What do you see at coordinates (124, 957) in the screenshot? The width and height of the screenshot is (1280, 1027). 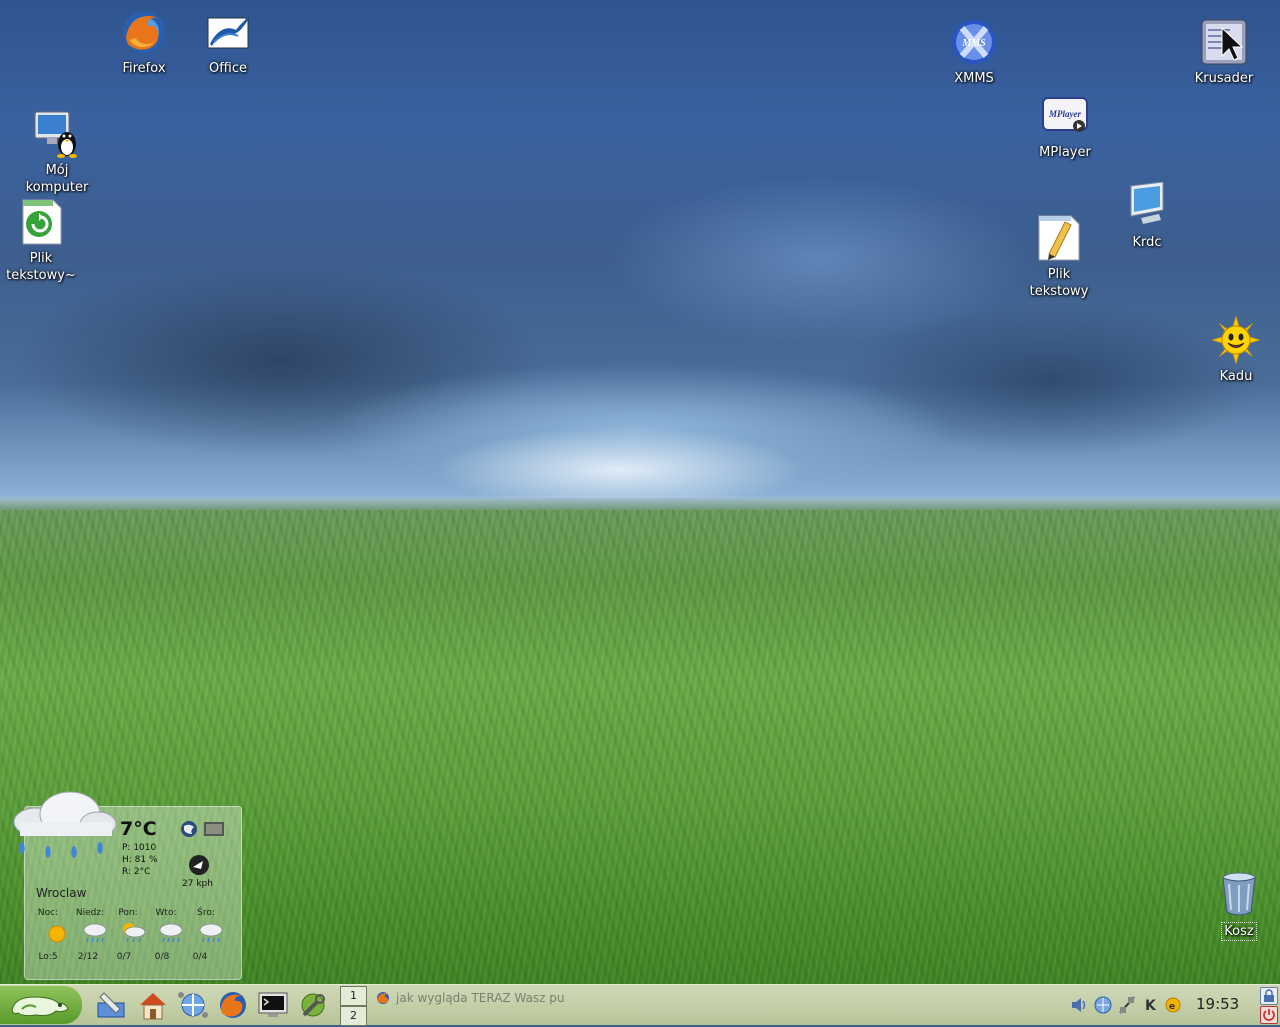 I see `forecast-value: 0/7` at bounding box center [124, 957].